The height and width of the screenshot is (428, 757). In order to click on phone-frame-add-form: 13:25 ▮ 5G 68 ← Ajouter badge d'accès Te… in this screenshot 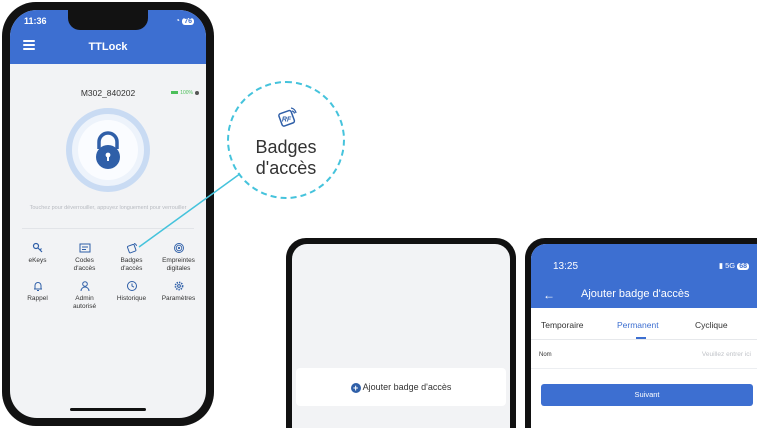, I will do `click(641, 333)`.